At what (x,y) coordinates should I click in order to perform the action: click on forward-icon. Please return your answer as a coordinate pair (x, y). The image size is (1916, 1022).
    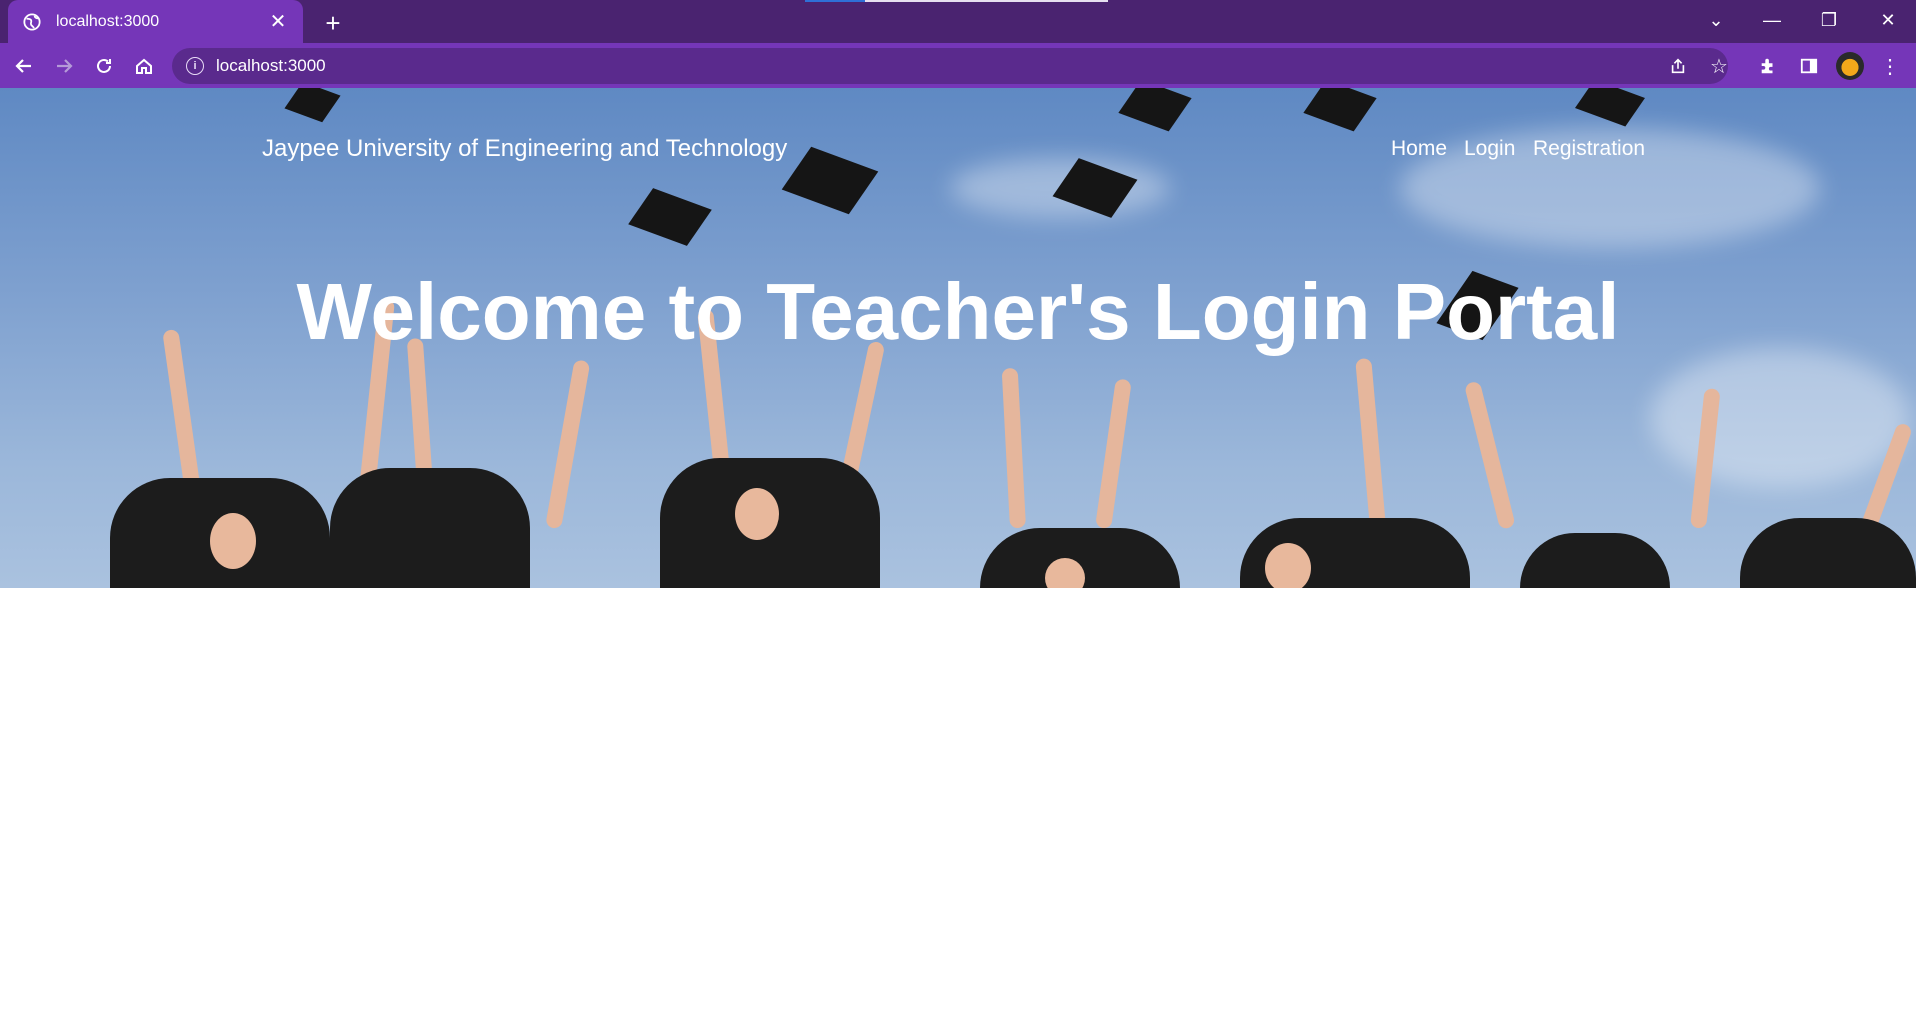
    Looking at the image, I should click on (64, 66).